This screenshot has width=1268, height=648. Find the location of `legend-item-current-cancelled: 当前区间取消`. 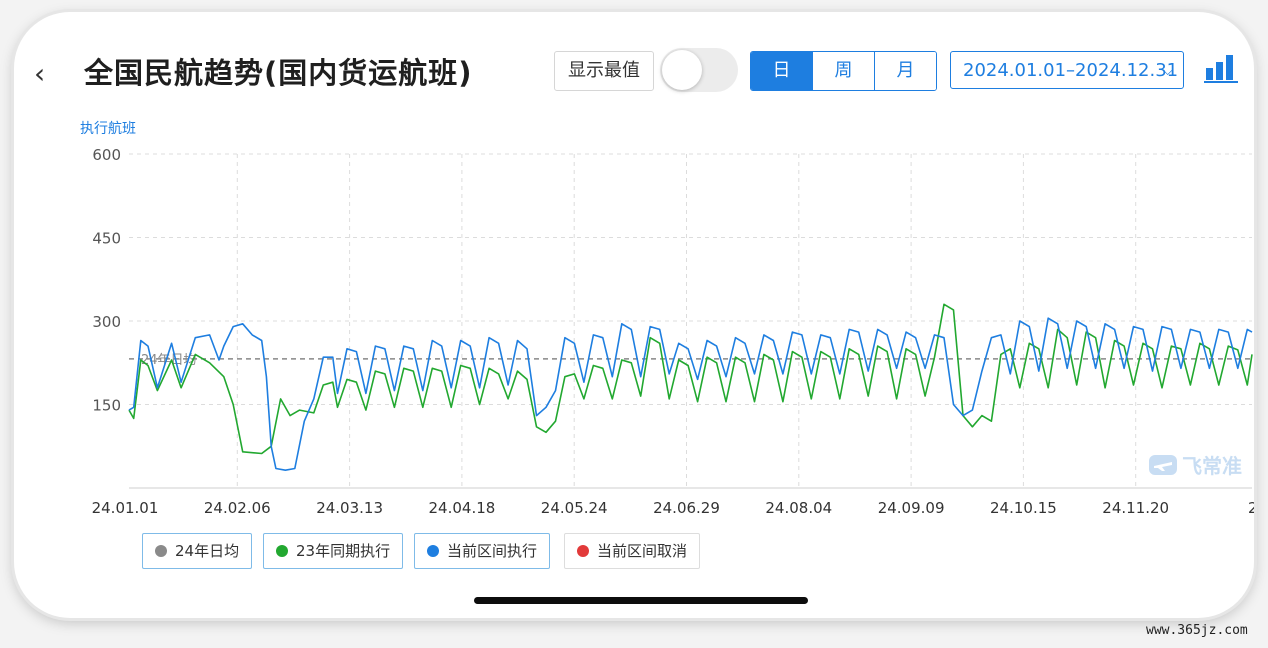

legend-item-current-cancelled: 当前区间取消 is located at coordinates (632, 551).